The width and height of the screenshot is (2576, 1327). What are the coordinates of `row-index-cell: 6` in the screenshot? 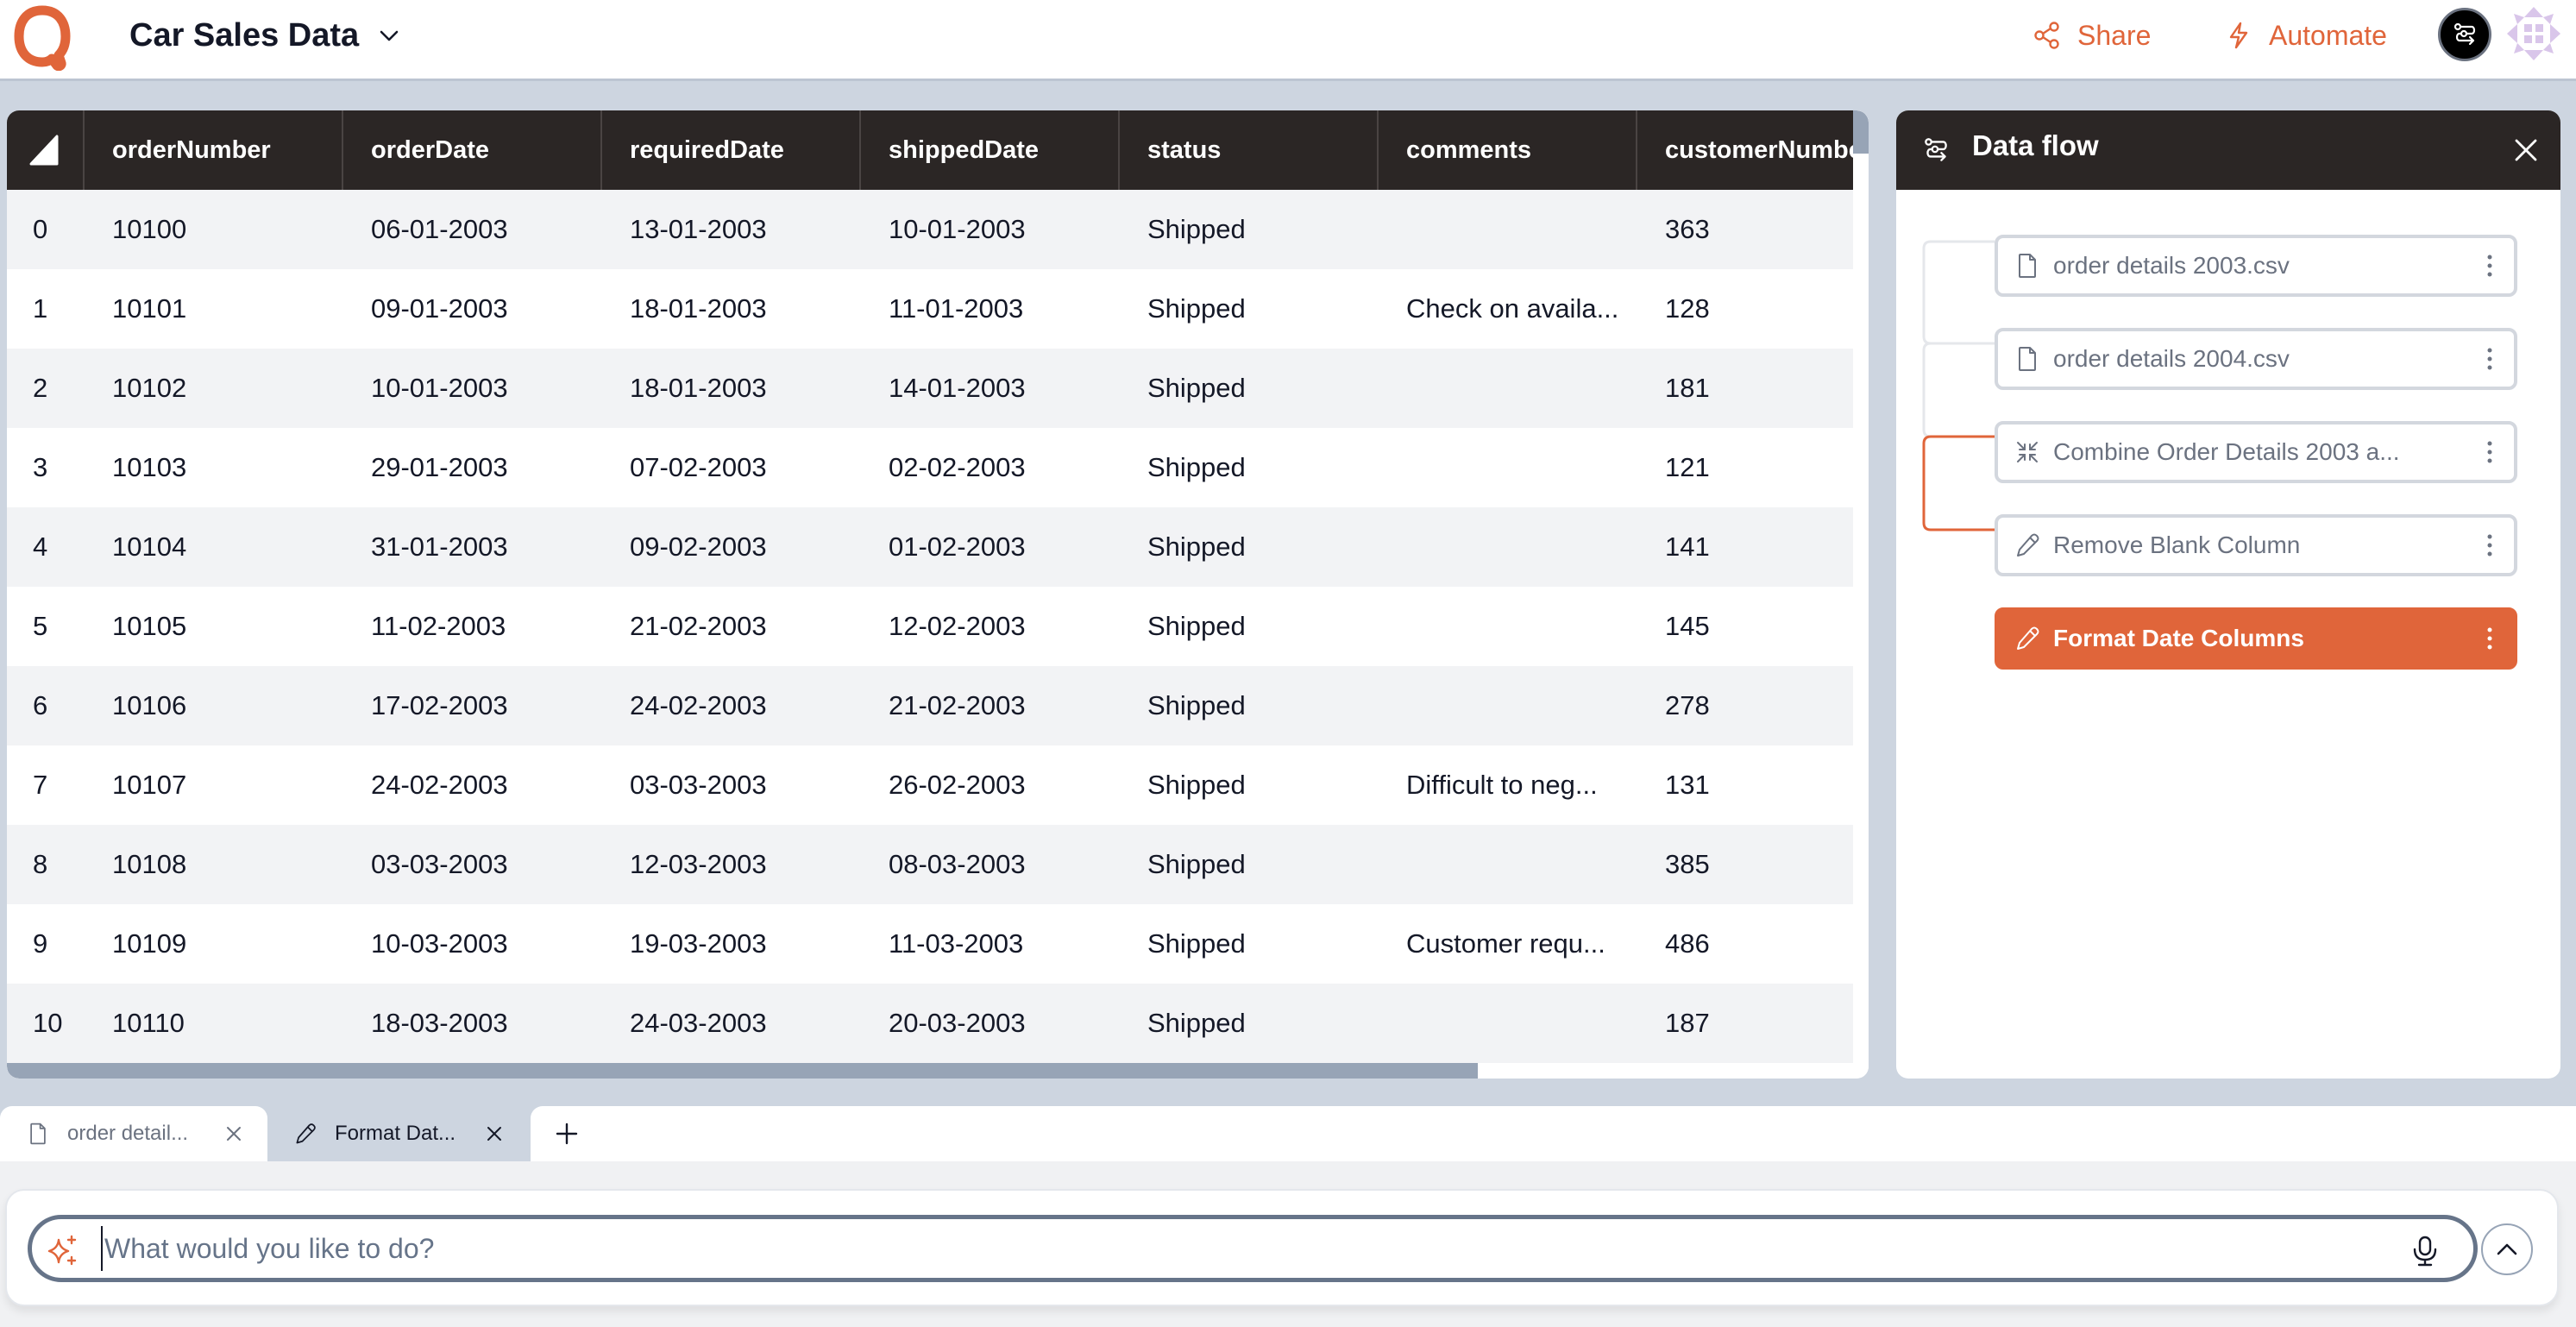 It's located at (46, 705).